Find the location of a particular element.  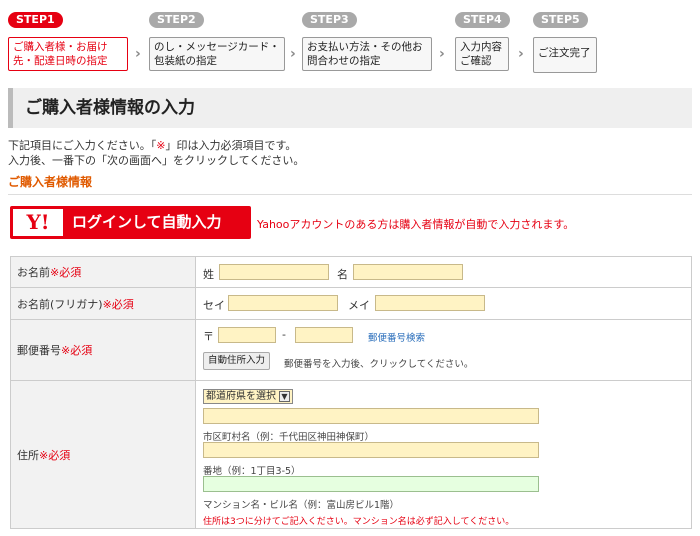

divider is located at coordinates (350, 194).